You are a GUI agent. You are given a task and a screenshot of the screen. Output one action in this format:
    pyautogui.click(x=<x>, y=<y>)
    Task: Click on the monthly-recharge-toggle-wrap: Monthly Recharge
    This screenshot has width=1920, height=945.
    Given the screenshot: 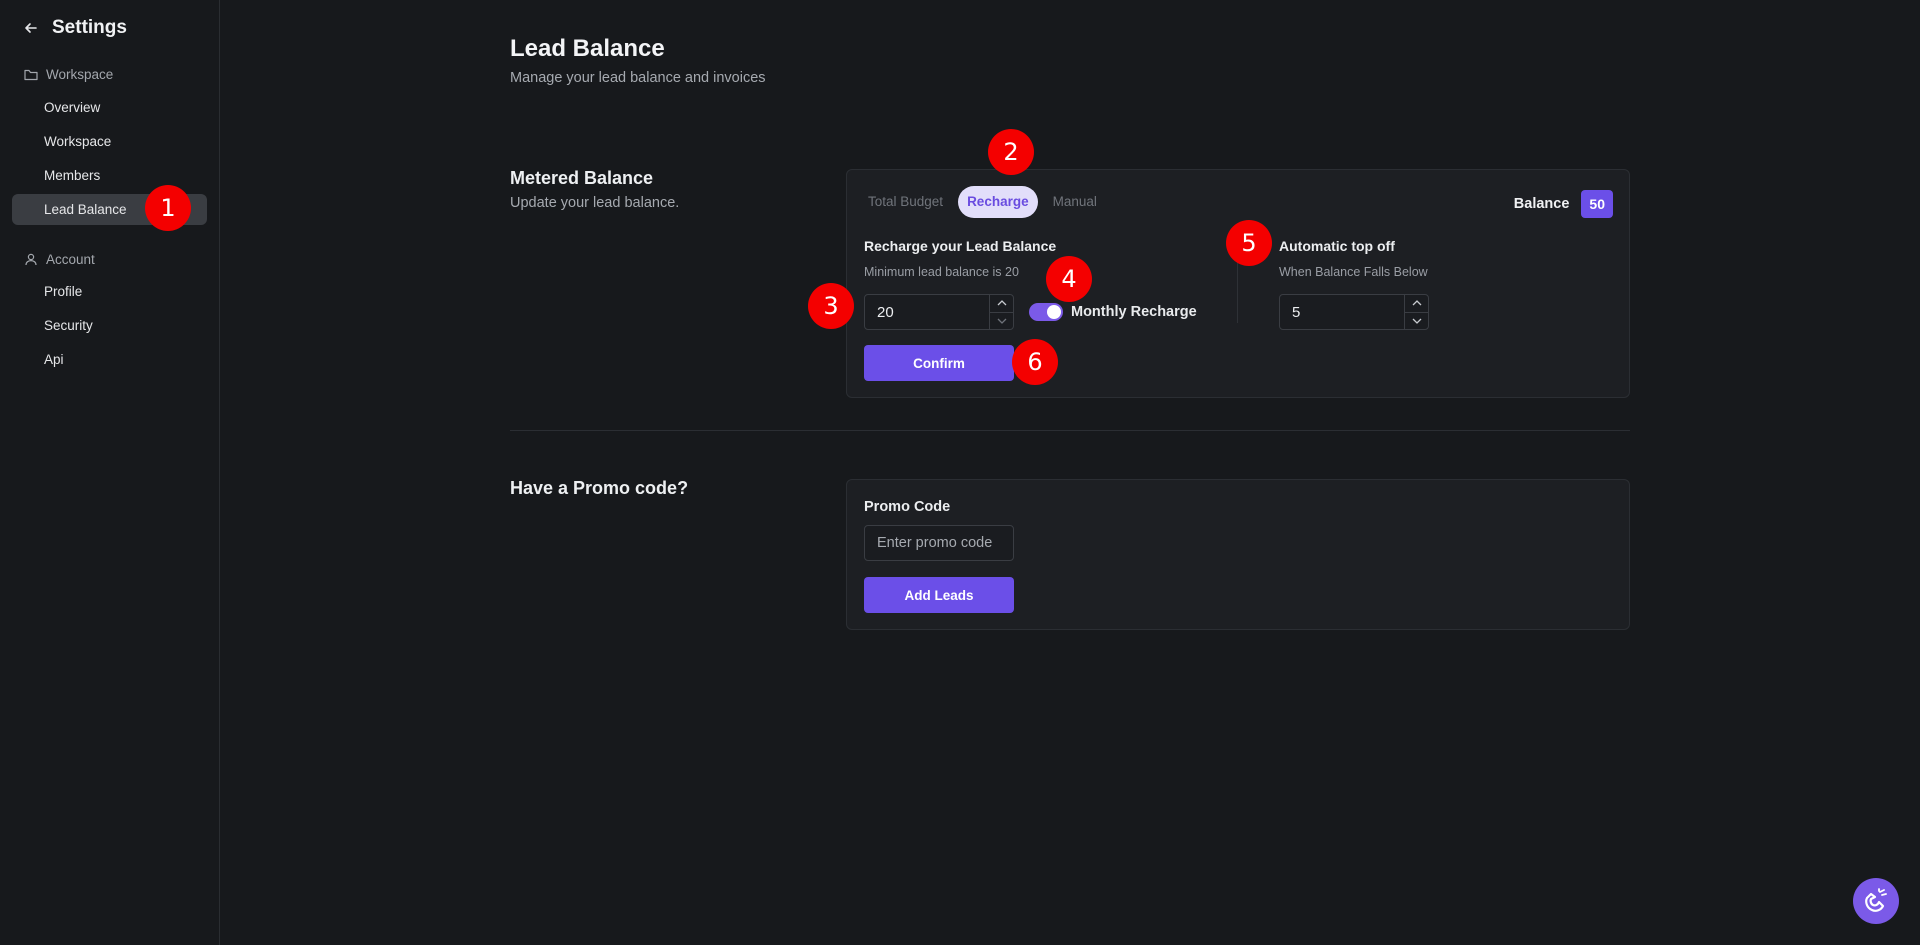 What is the action you would take?
    pyautogui.click(x=1113, y=312)
    